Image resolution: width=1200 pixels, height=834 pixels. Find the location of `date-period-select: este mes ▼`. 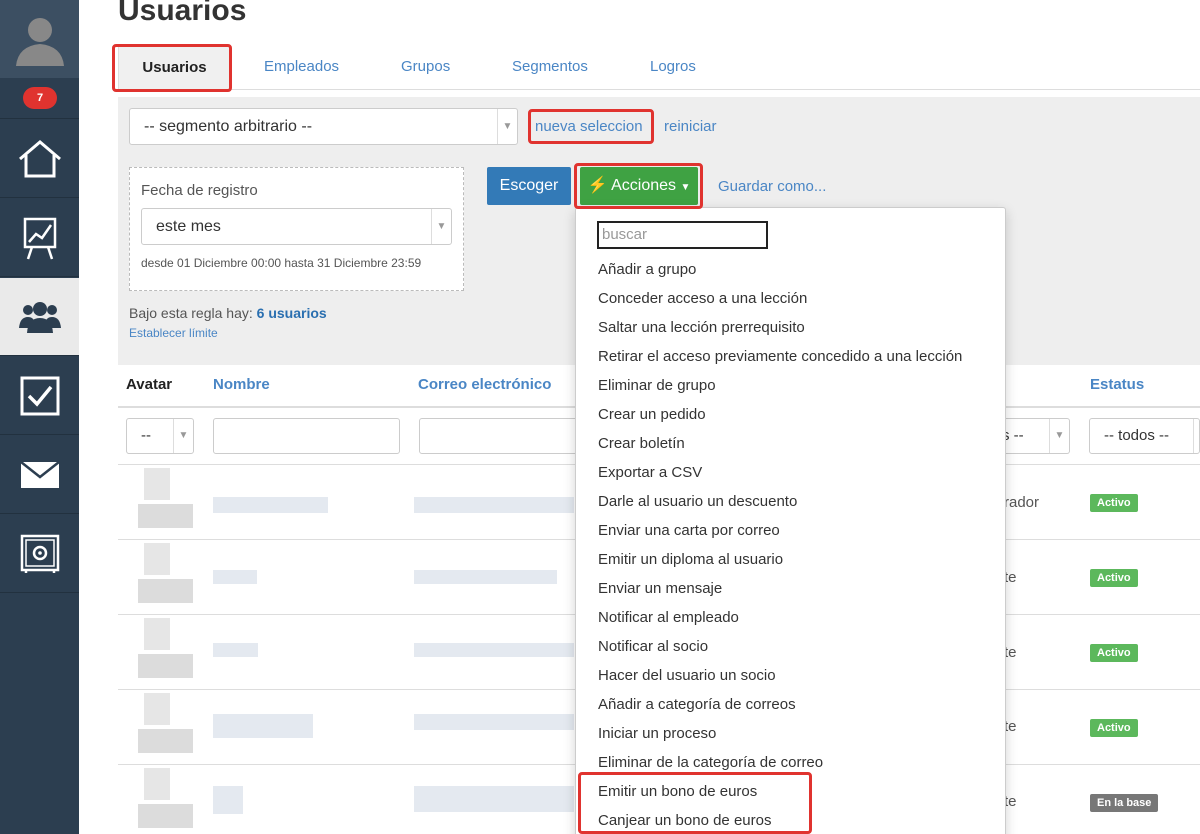

date-period-select: este mes ▼ is located at coordinates (296, 226).